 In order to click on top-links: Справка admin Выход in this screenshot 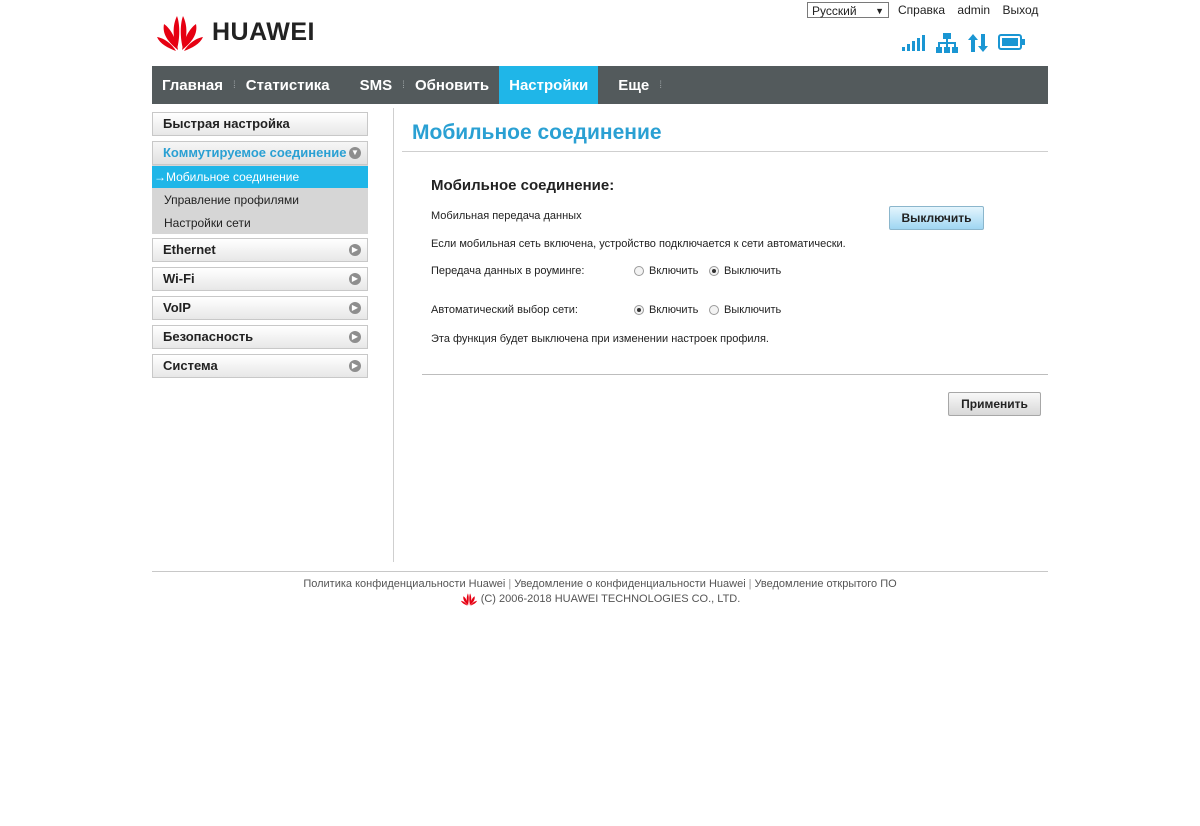, I will do `click(972, 10)`.